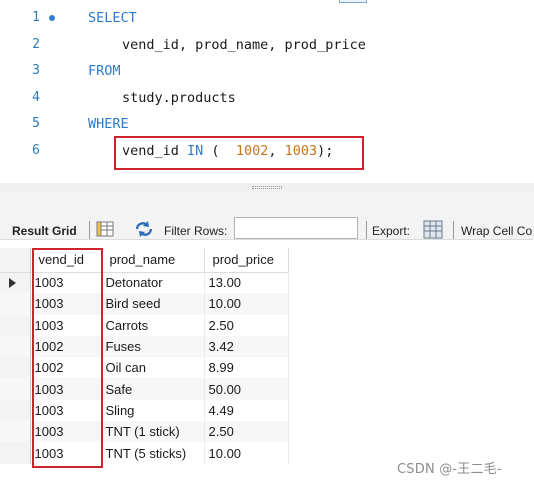 This screenshot has width=534, height=485. Describe the element at coordinates (105, 231) in the screenshot. I see `form-editor-icon` at that location.